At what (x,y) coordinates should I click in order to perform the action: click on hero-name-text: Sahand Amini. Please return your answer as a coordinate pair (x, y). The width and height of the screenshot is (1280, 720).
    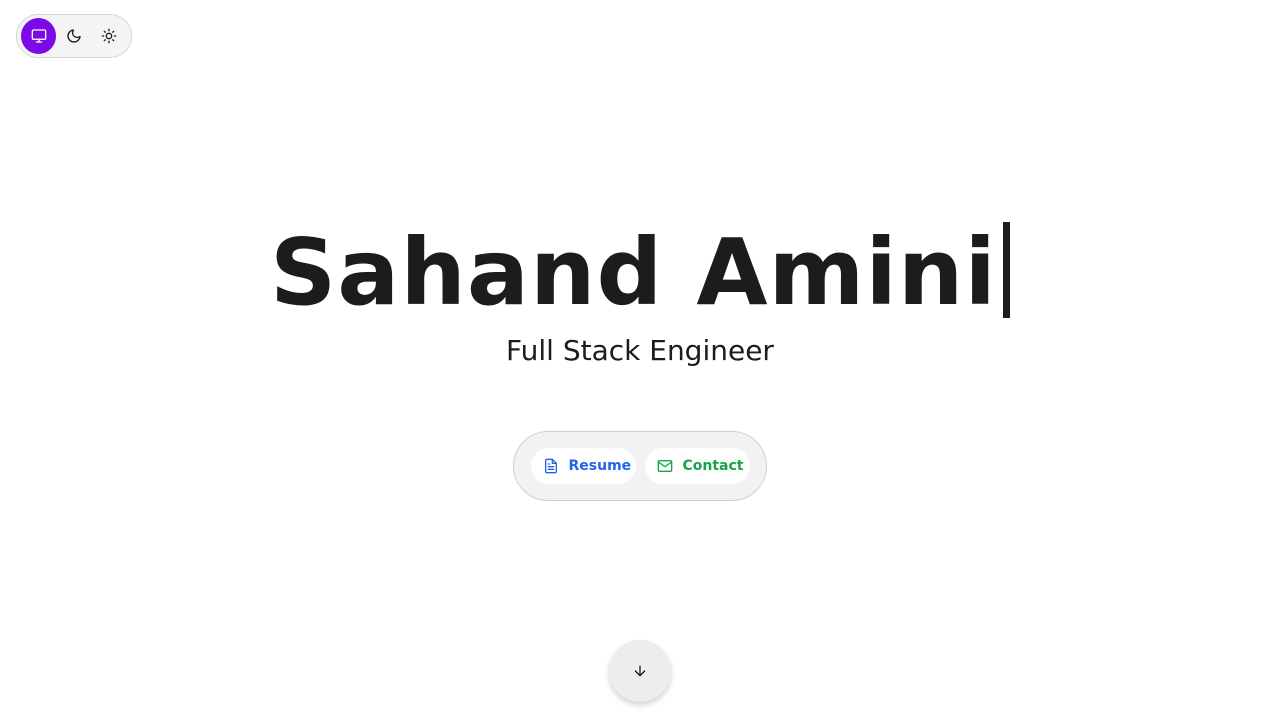
    Looking at the image, I should click on (633, 272).